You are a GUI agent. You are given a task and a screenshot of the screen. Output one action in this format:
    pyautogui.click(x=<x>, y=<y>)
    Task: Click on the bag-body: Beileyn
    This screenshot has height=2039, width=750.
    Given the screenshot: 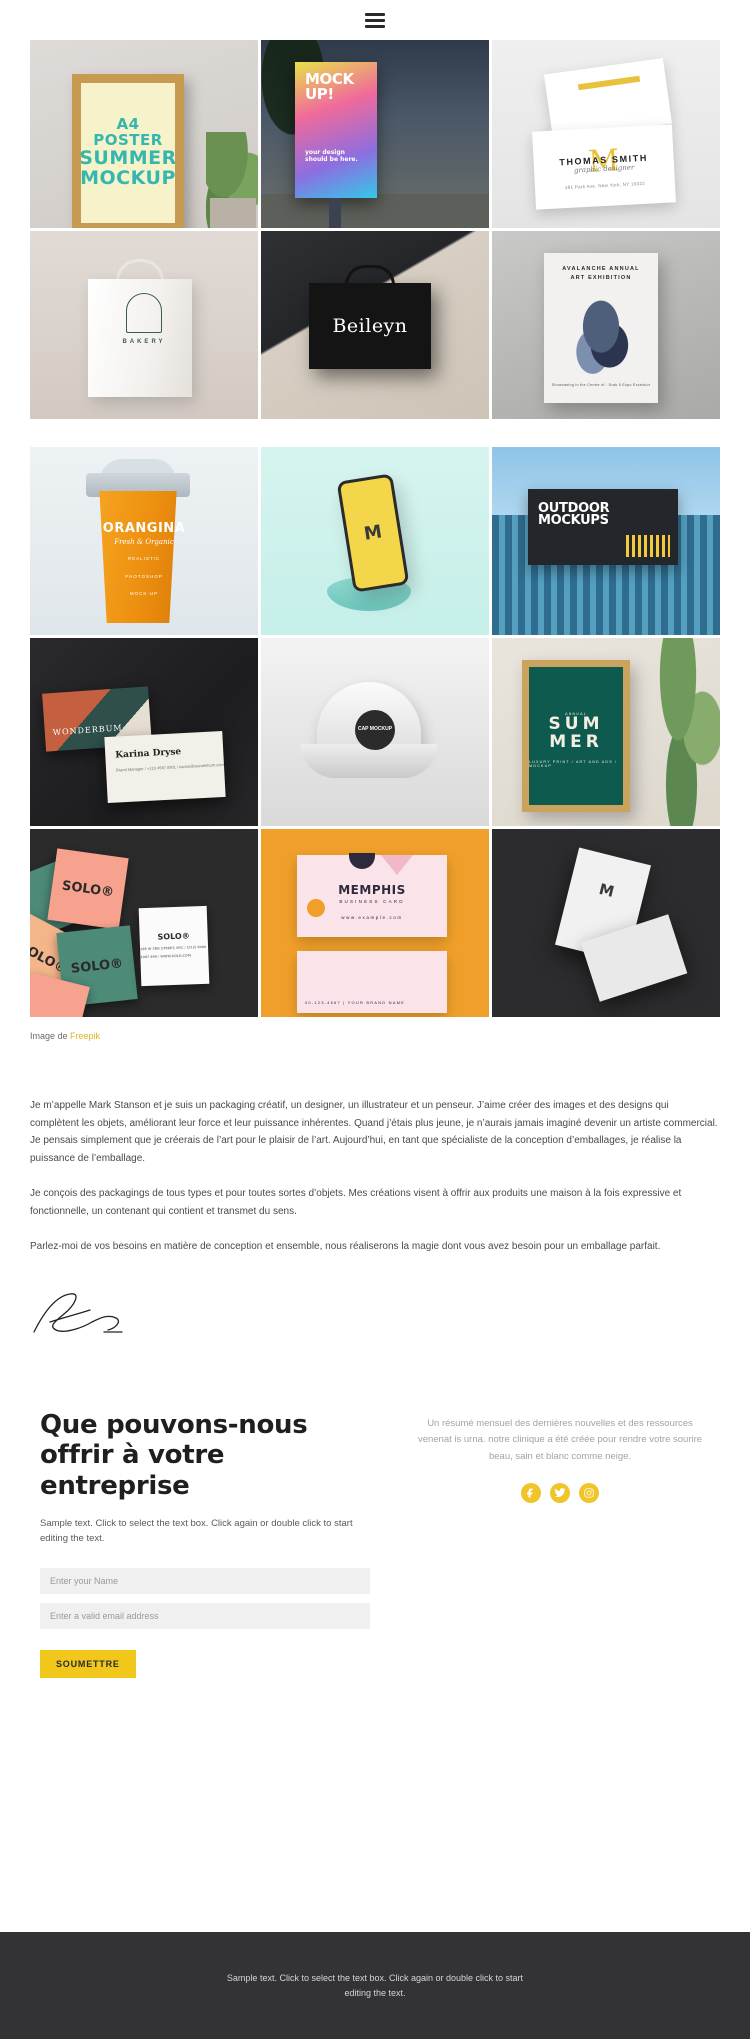 What is the action you would take?
    pyautogui.click(x=370, y=326)
    